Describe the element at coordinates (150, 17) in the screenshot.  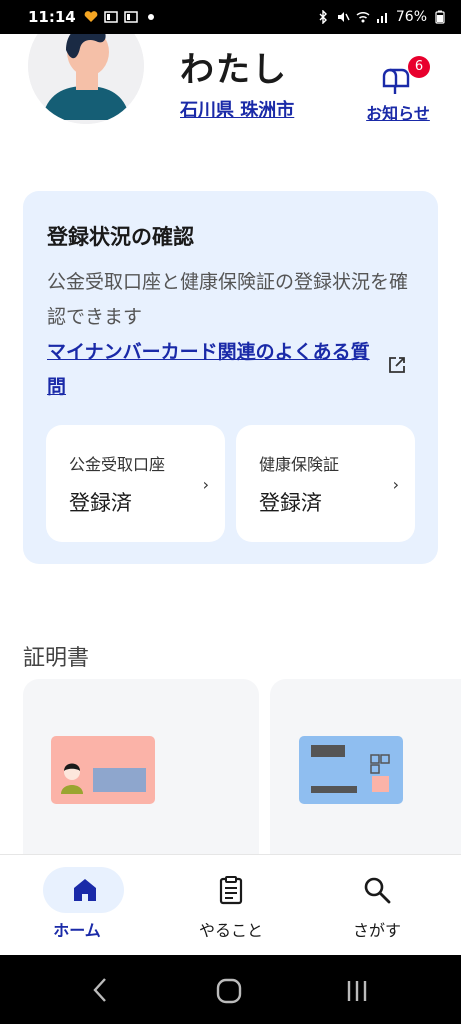
I see `dot-icon` at that location.